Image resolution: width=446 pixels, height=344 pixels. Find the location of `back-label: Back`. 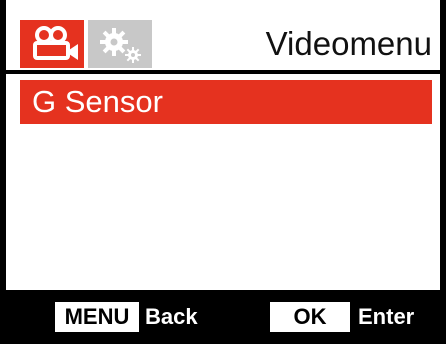

back-label: Back is located at coordinates (171, 316).